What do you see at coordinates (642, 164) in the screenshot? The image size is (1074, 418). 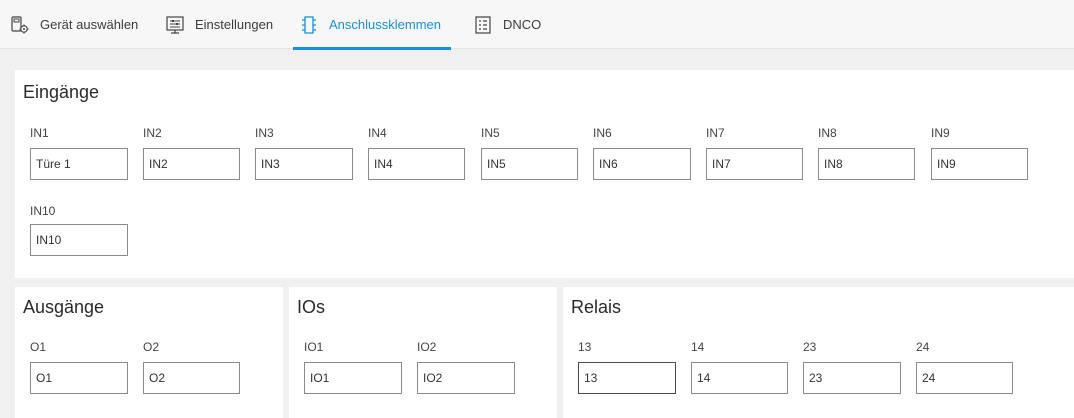 I see `input-in6` at bounding box center [642, 164].